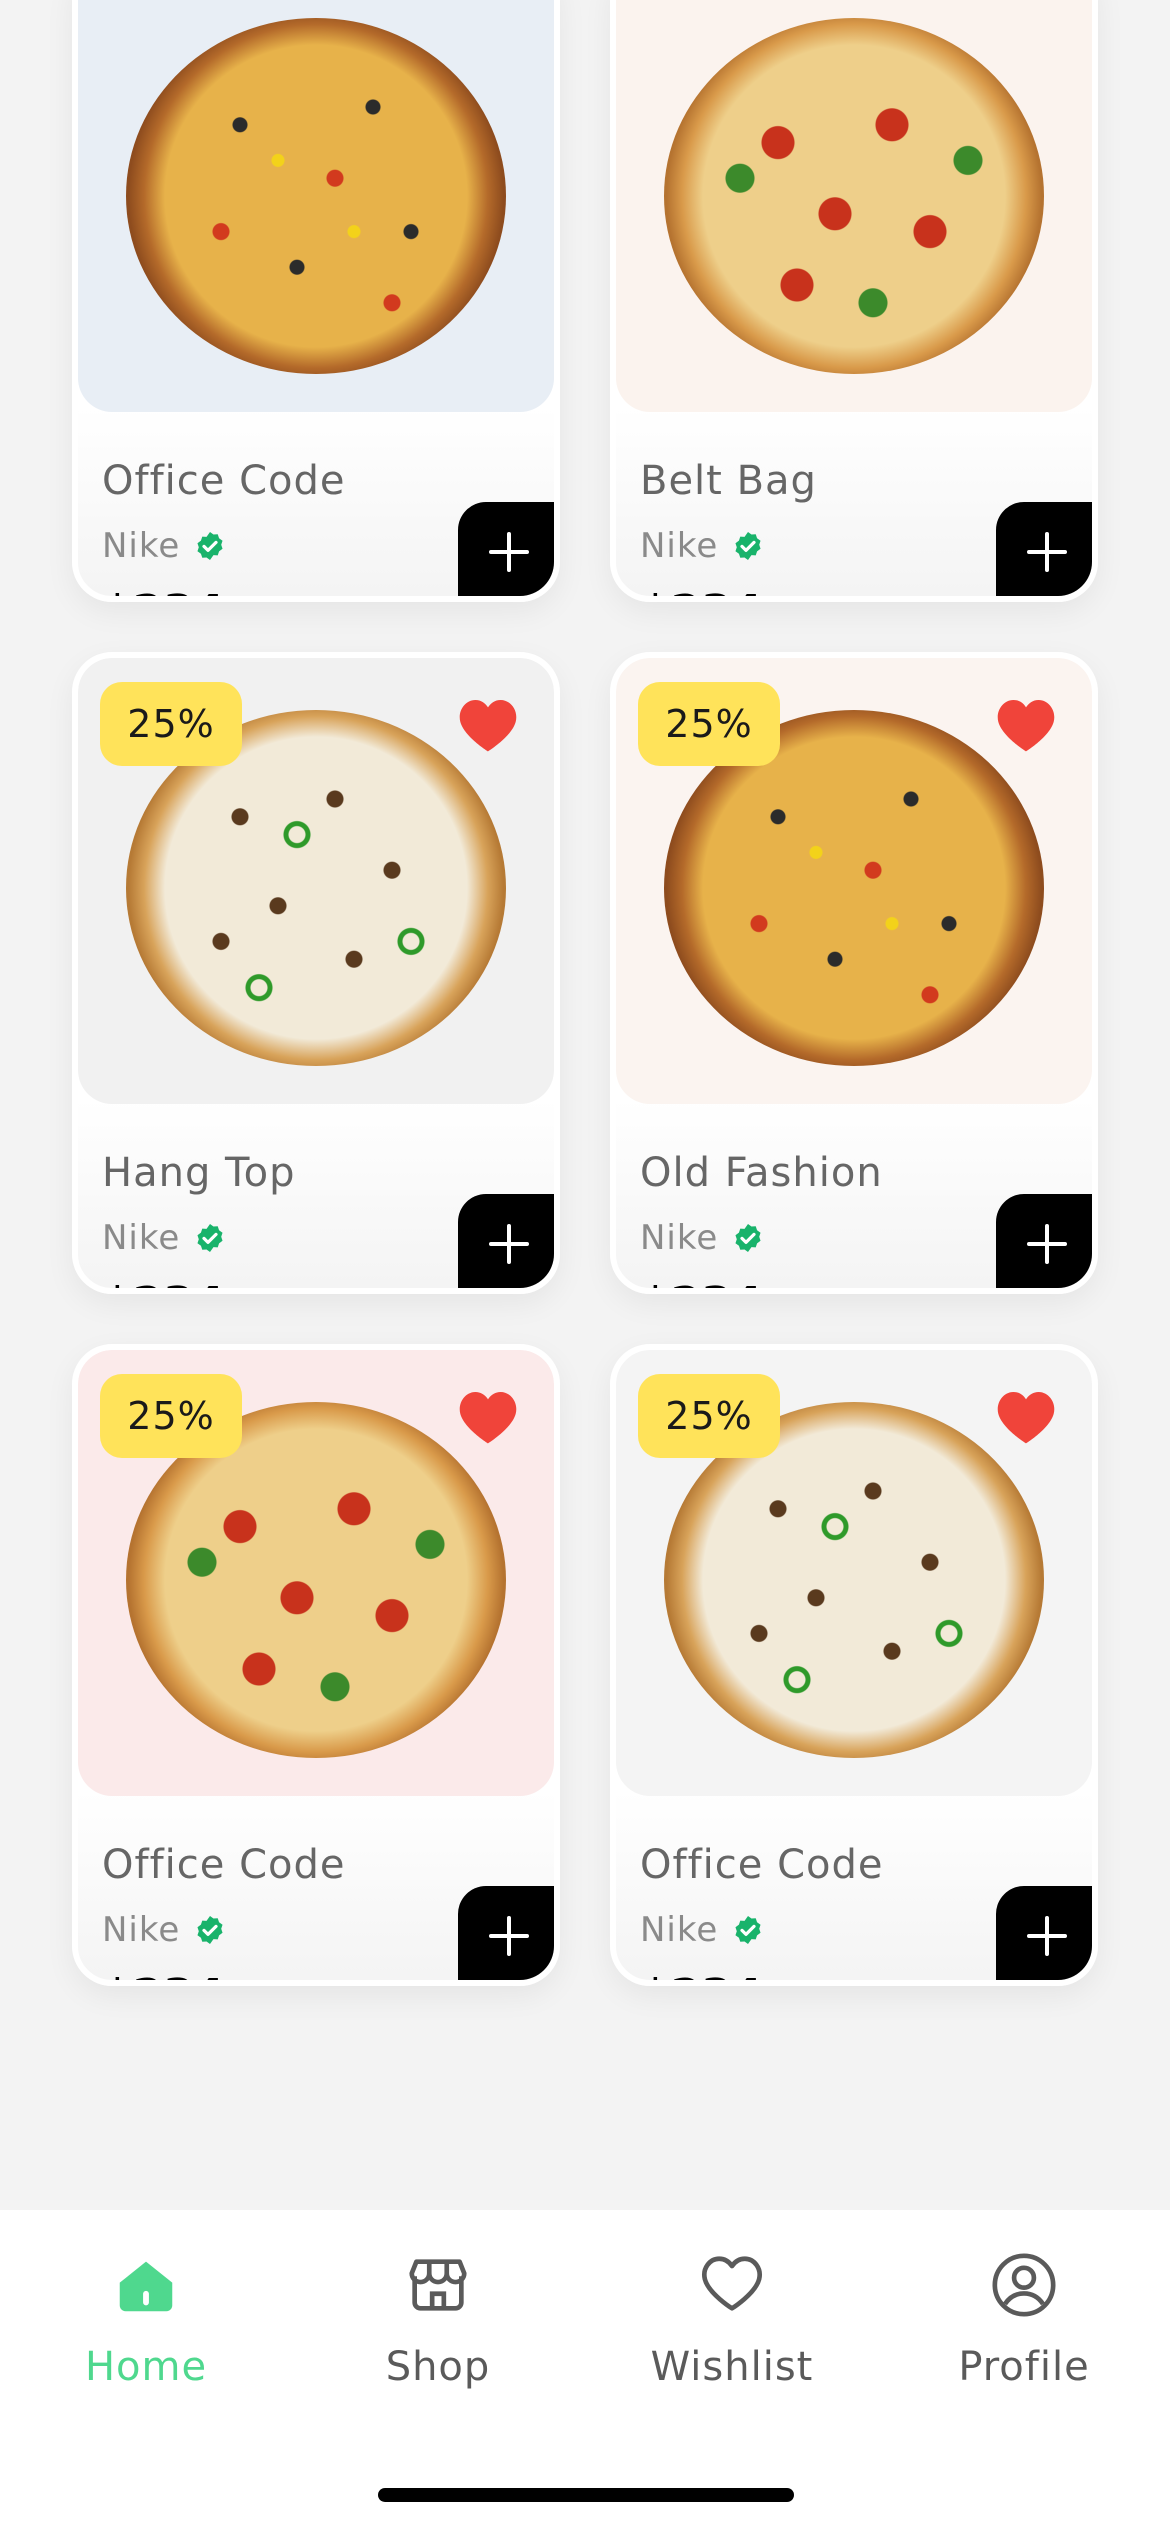 The image size is (1170, 2532). What do you see at coordinates (438, 2285) in the screenshot?
I see `shop-icon` at bounding box center [438, 2285].